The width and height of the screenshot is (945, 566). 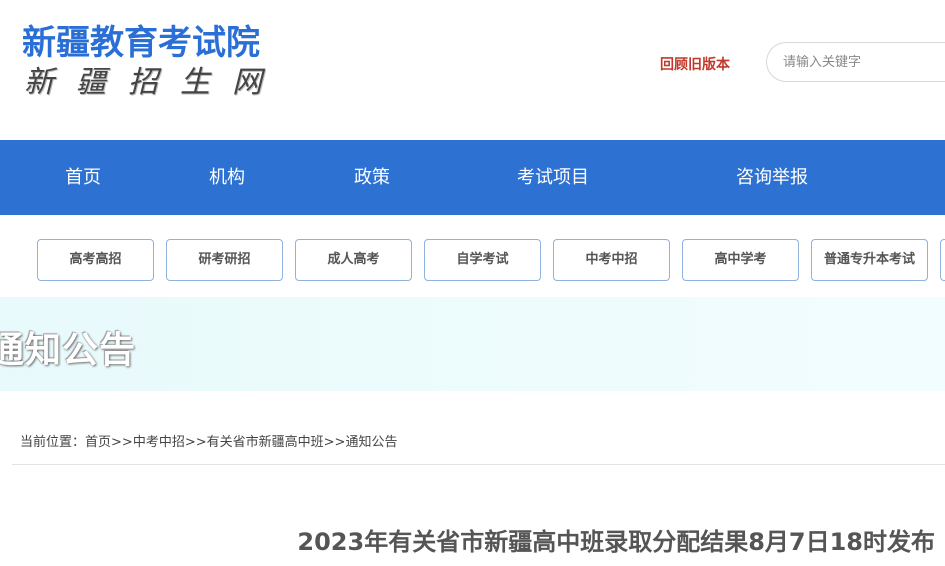 I want to click on sub-nav-zhuanshengben: 普通专升本考试, so click(x=869, y=260).